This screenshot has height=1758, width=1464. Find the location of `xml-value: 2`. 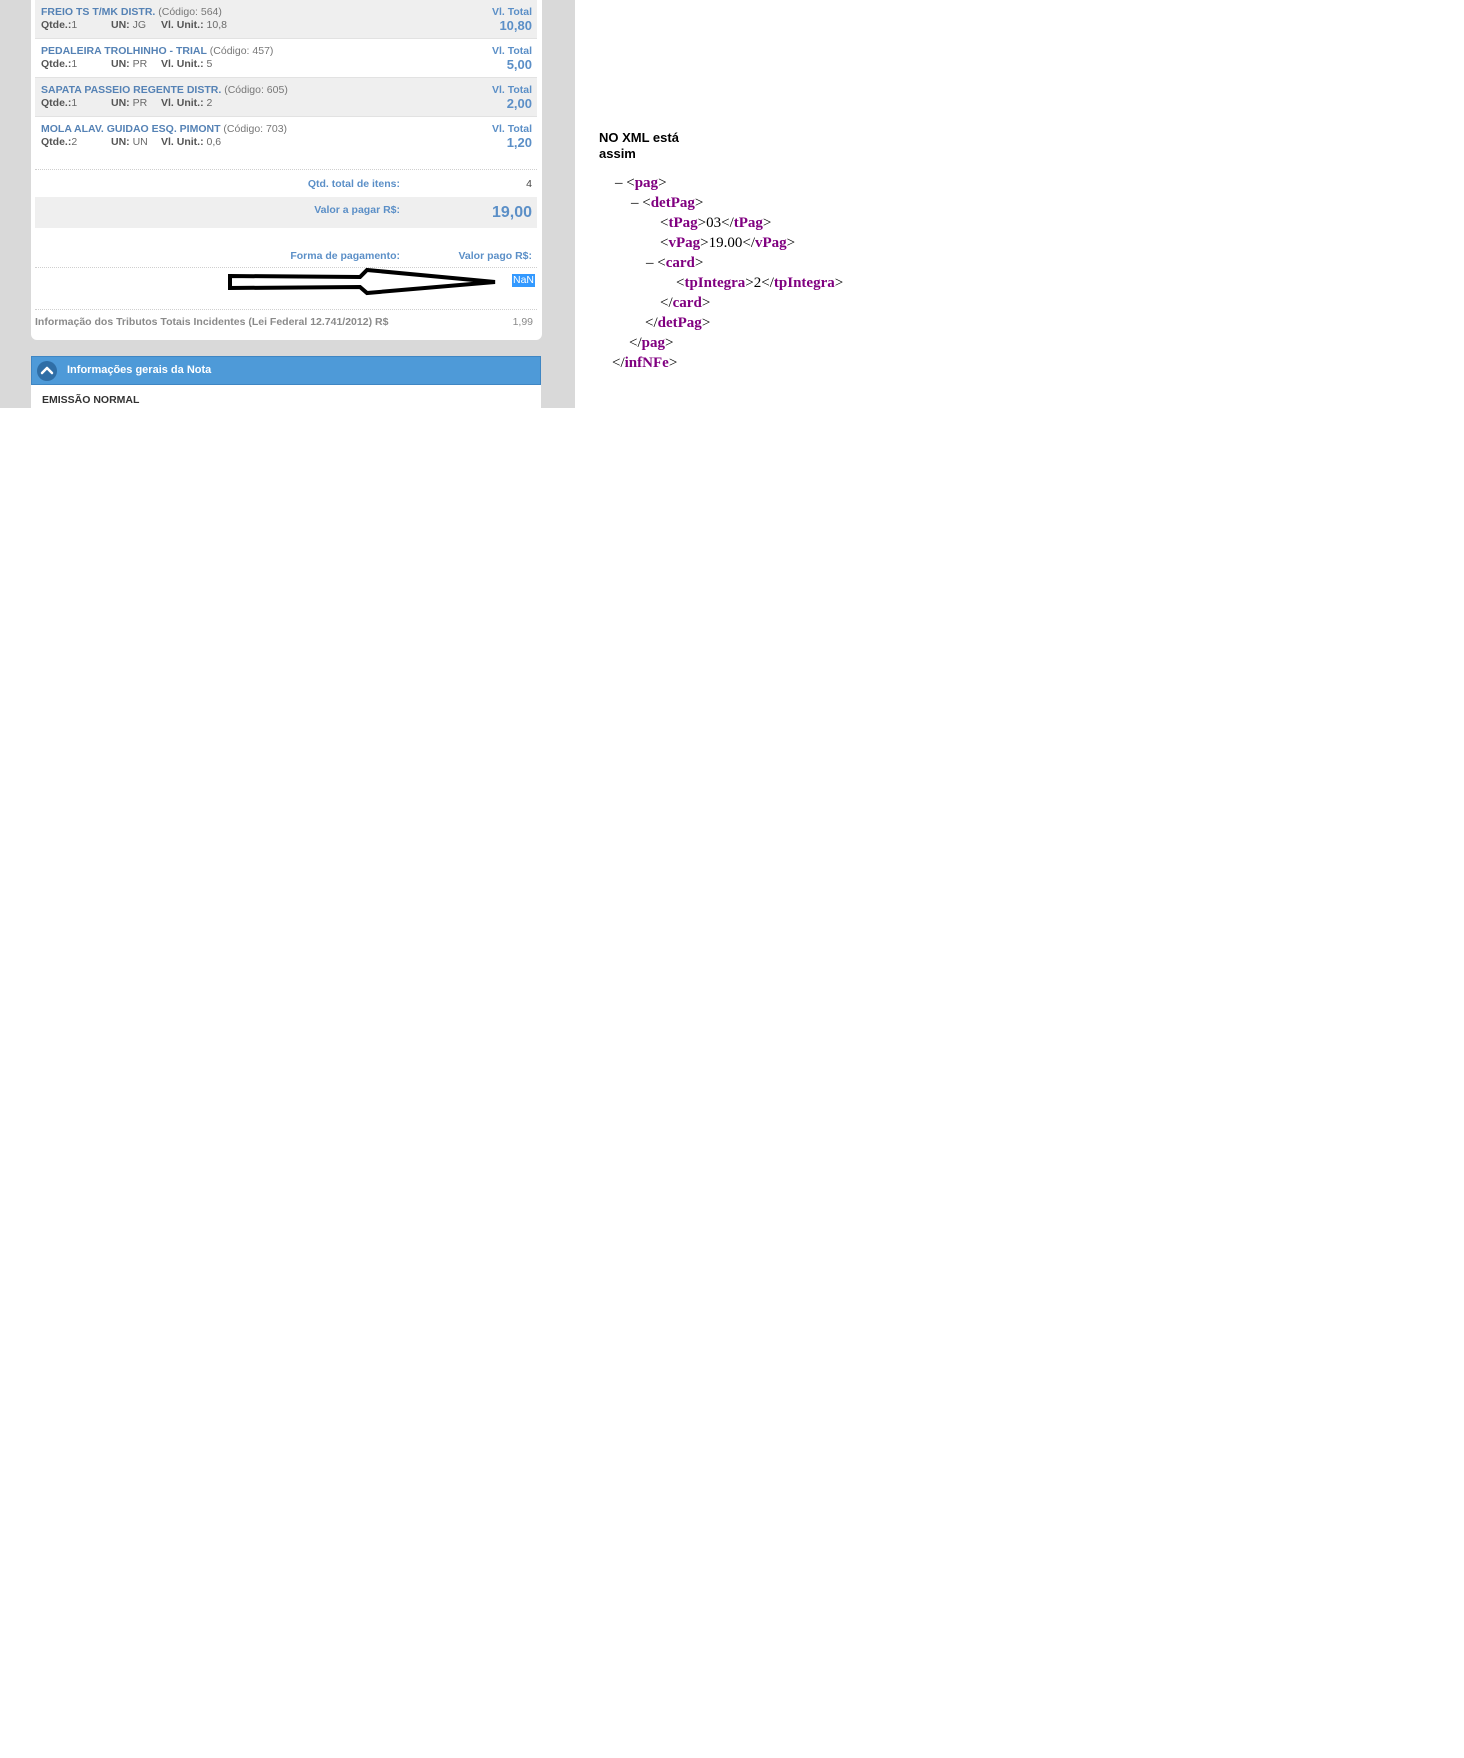

xml-value: 2 is located at coordinates (757, 283).